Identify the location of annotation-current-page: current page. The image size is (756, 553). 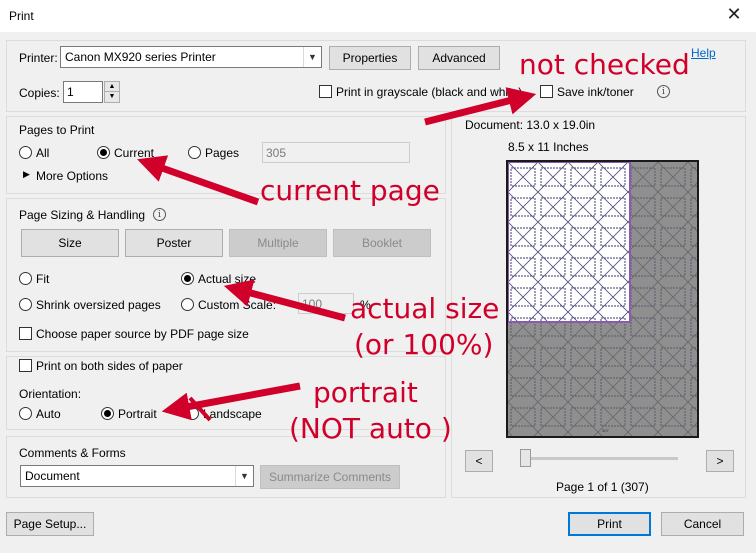
(350, 190).